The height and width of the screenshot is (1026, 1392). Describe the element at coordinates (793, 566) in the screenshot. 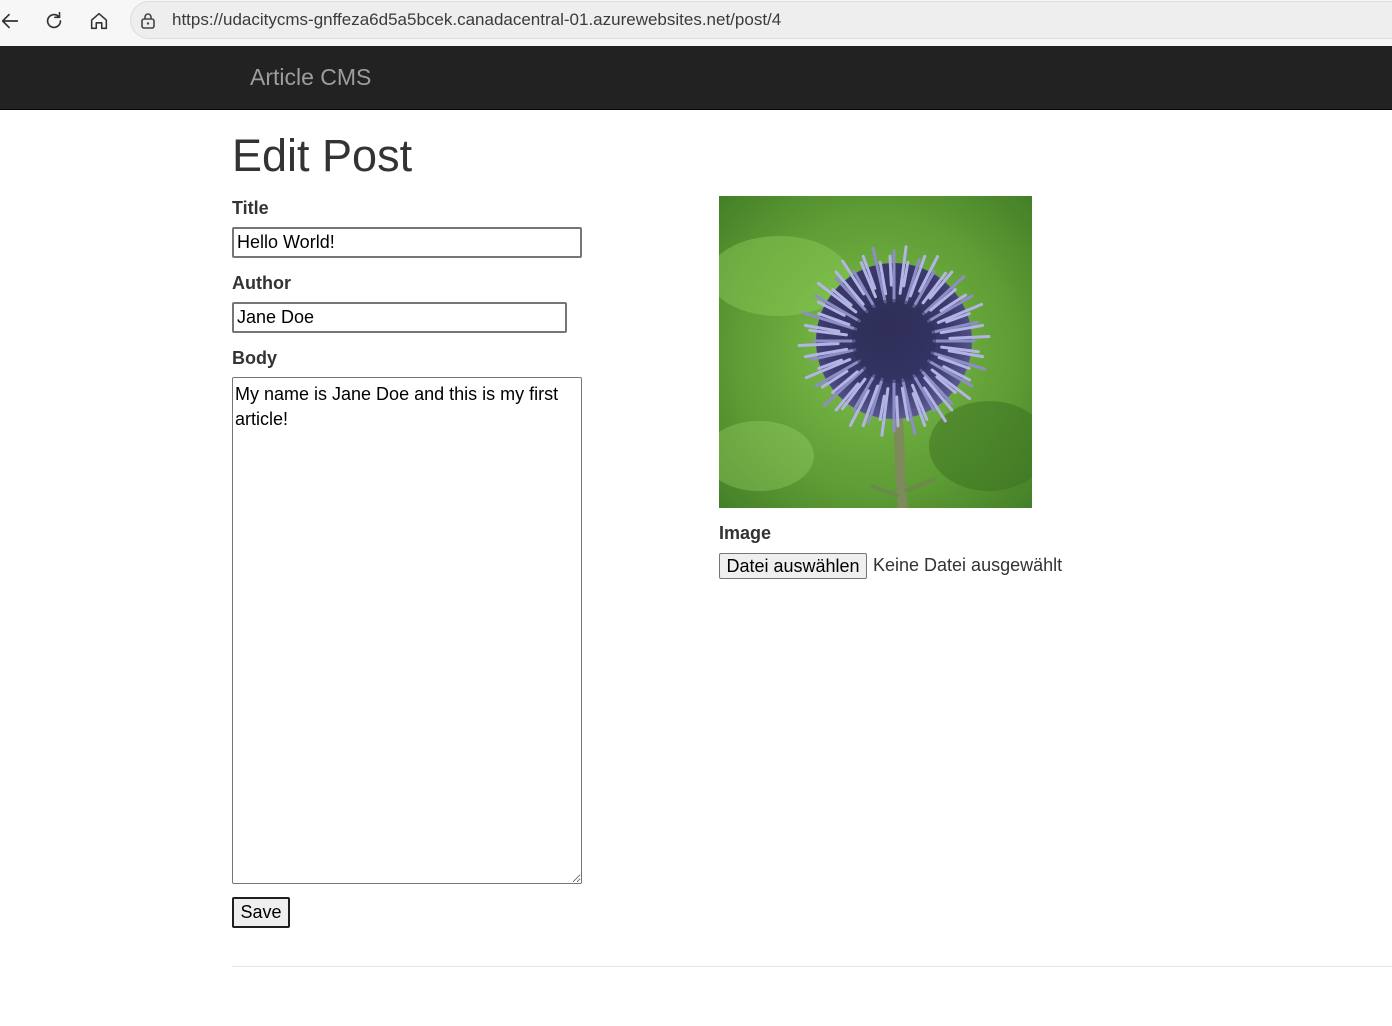

I see `choose-file-button: Datei auswählen` at that location.